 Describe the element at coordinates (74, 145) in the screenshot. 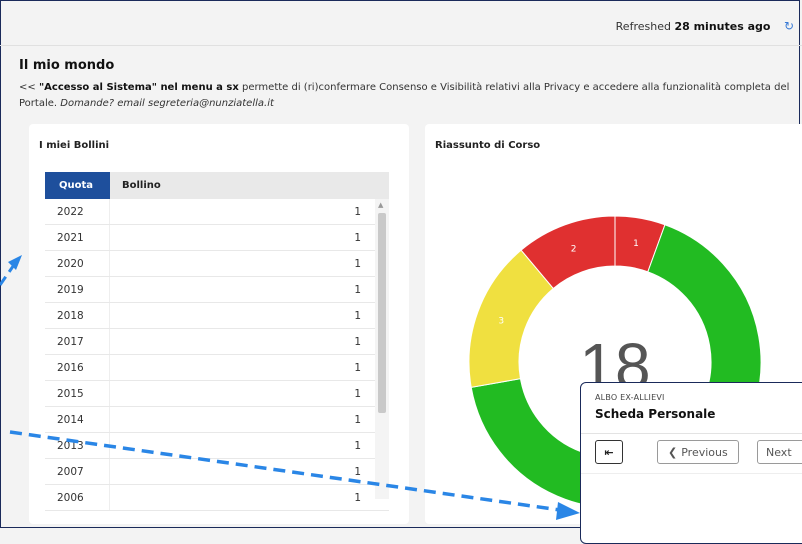

I see `bollini-title: I miei Bollini` at that location.